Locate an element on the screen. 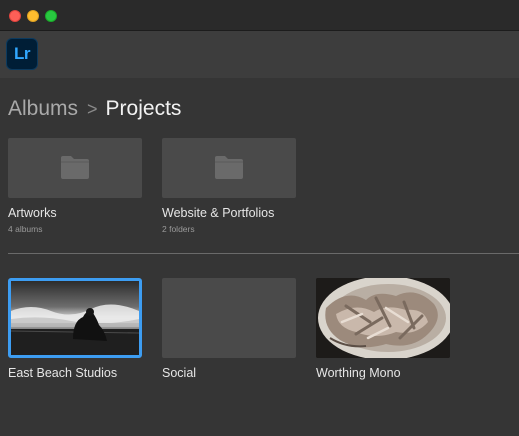 The width and height of the screenshot is (519, 436). food-photo is located at coordinates (383, 318).